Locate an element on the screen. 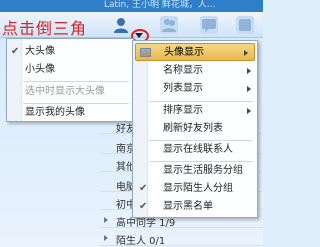 The width and height of the screenshot is (320, 247). menu-item-show-strangers: ✔ 显示陌生人分组 is located at coordinates (195, 189).